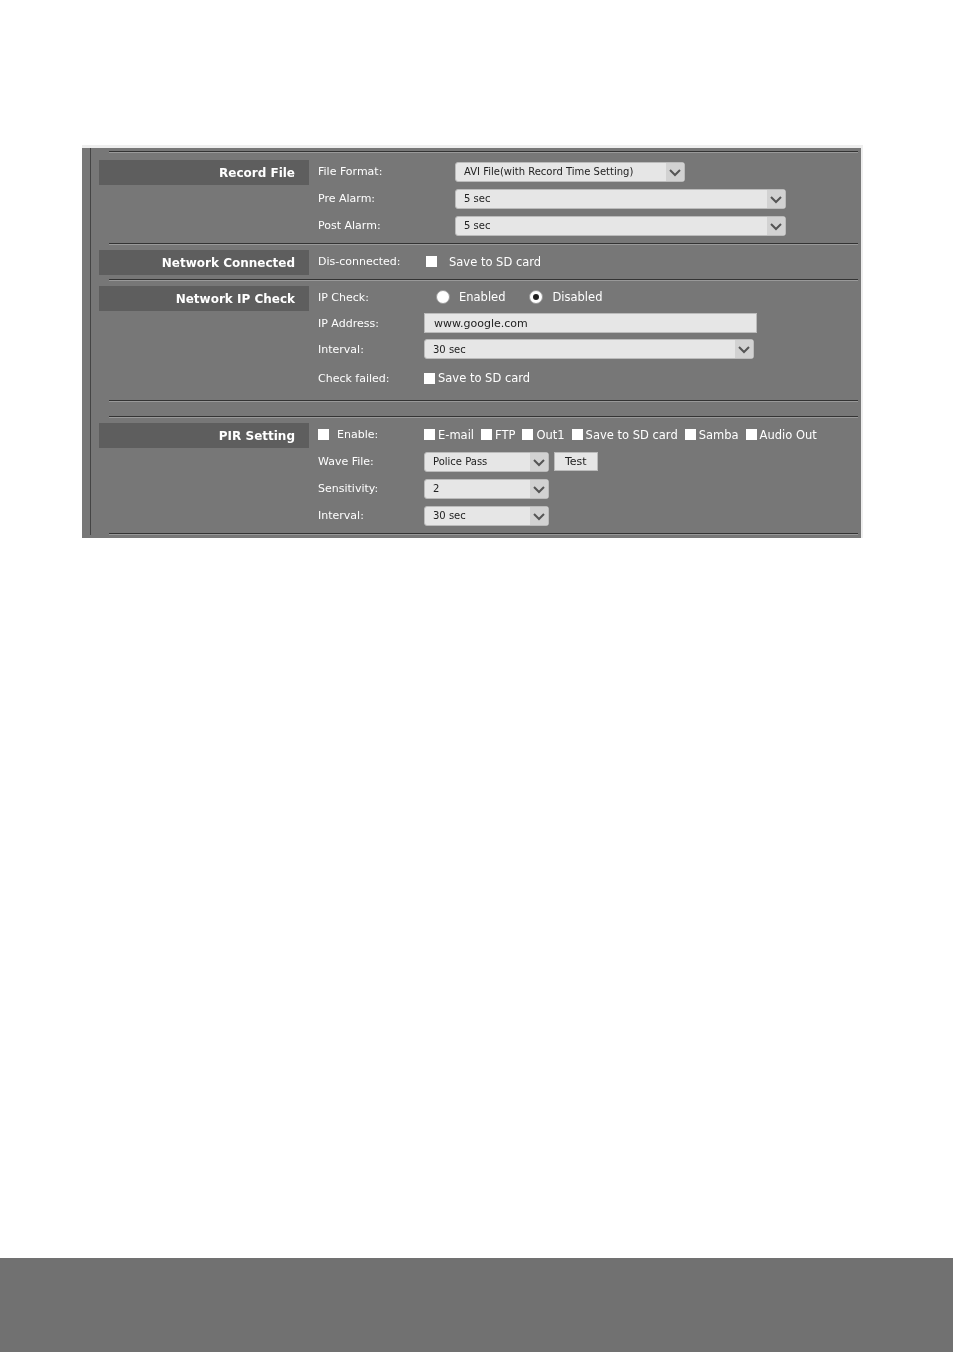 This screenshot has height=1352, width=953. I want to click on option-label: Out1, so click(550, 434).